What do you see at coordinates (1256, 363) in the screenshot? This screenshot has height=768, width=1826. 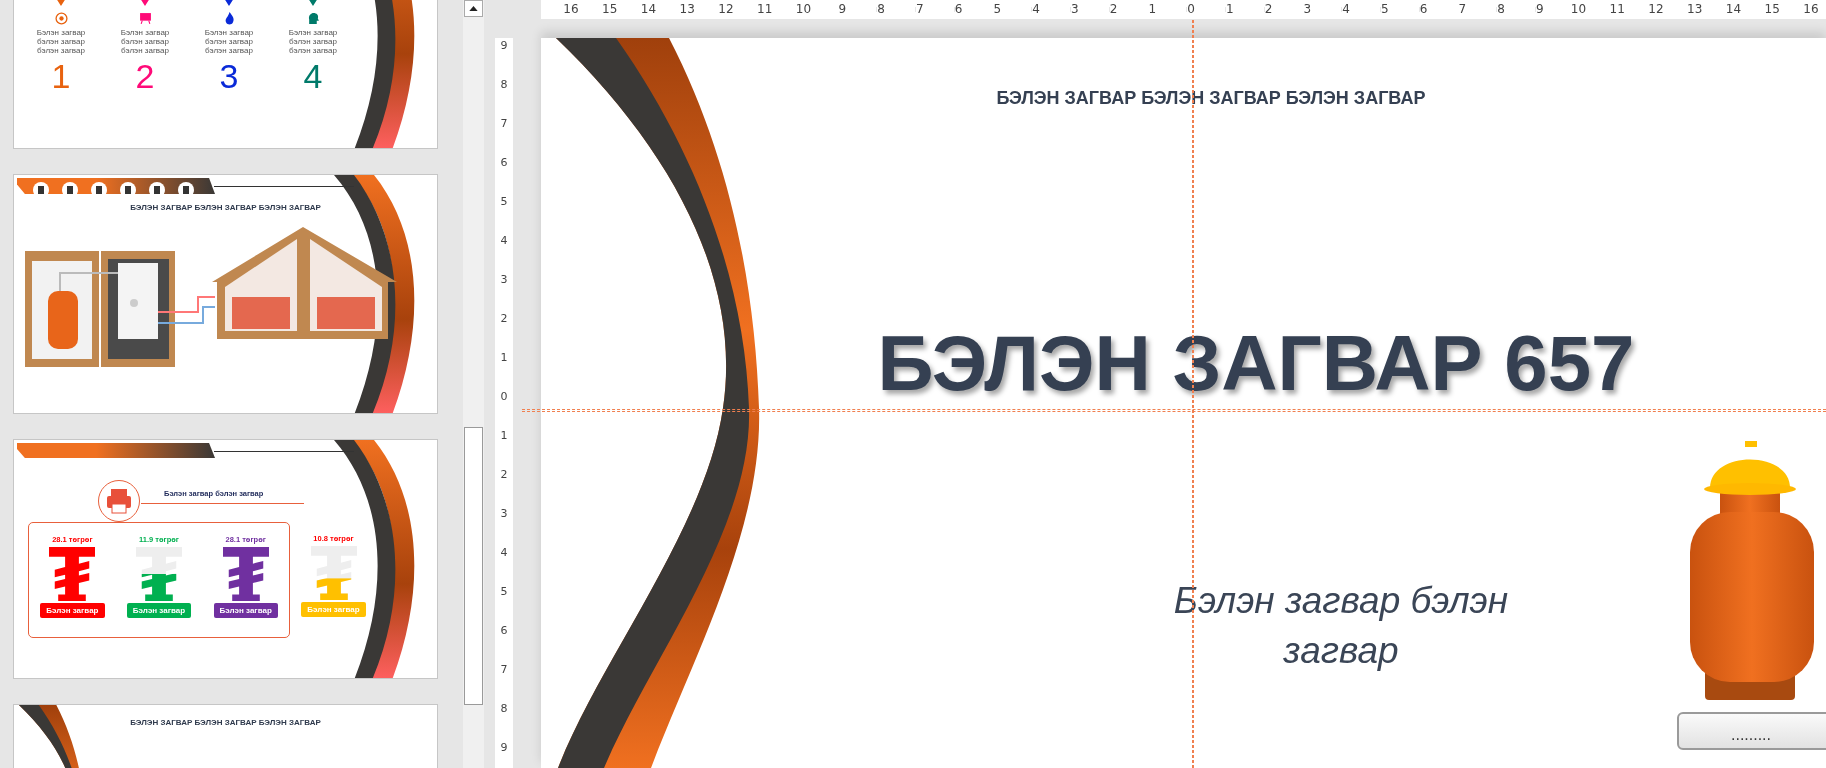 I see `slide-title: БЭЛЭН ЗАГВАР 657` at bounding box center [1256, 363].